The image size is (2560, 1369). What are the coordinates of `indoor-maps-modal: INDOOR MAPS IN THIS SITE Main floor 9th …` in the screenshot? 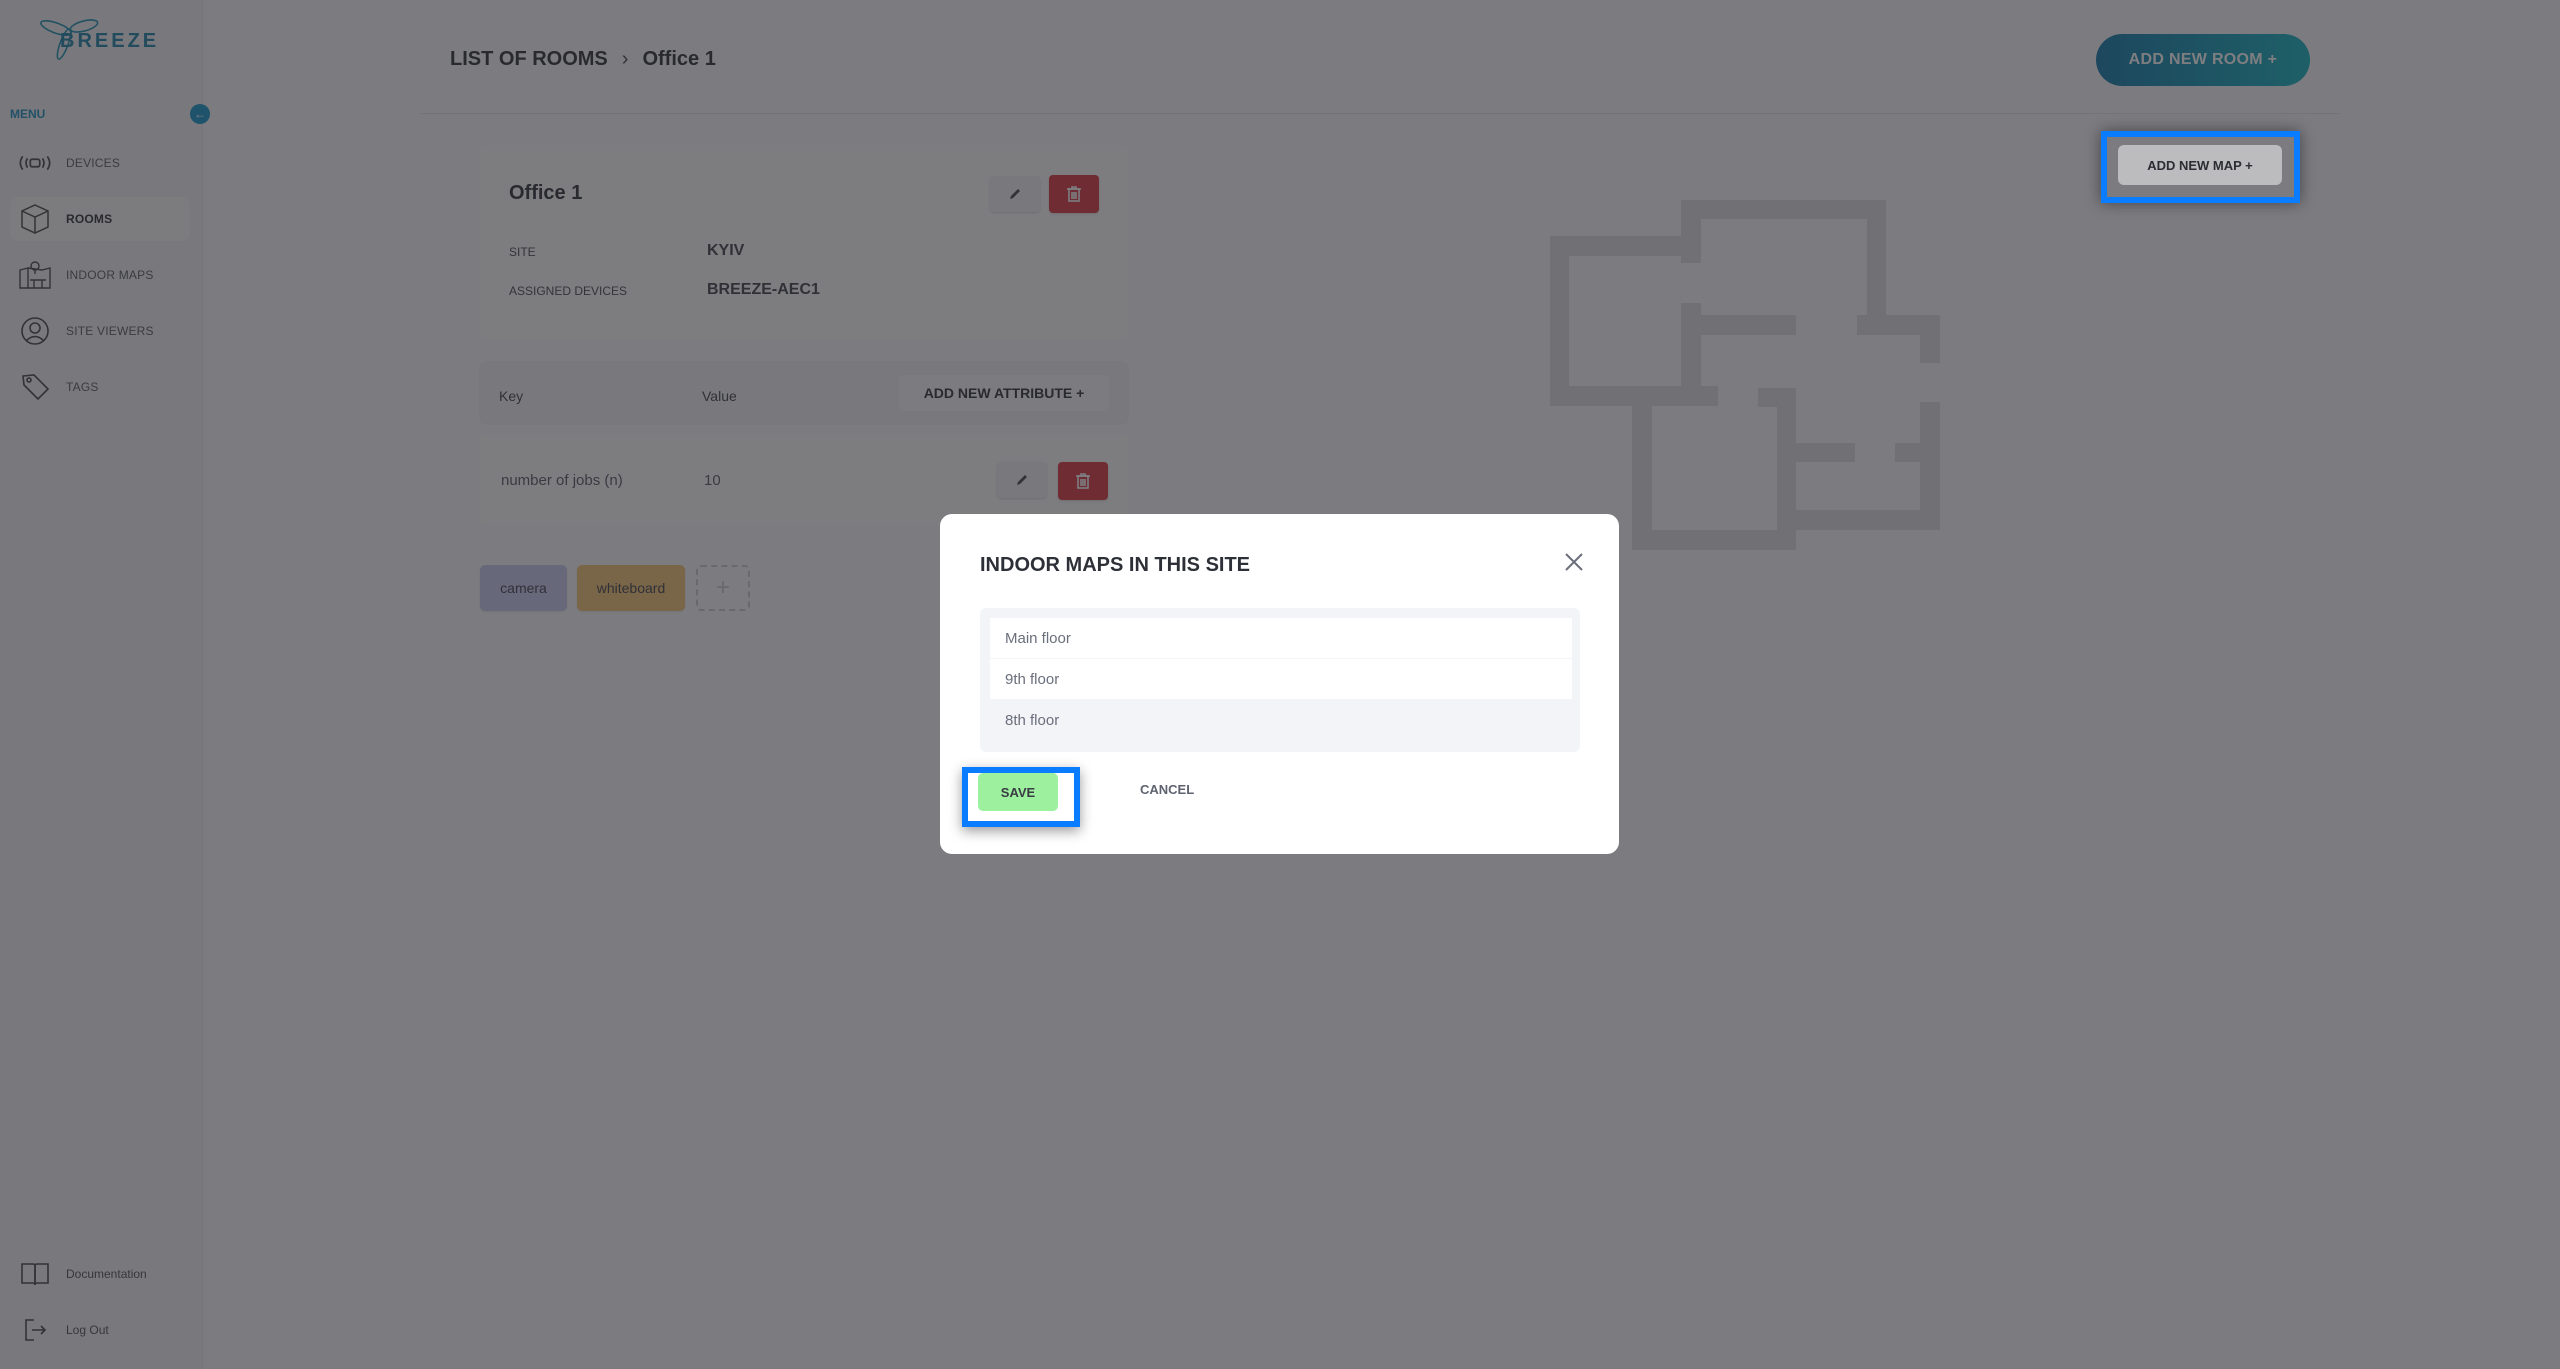 It's located at (1279, 684).